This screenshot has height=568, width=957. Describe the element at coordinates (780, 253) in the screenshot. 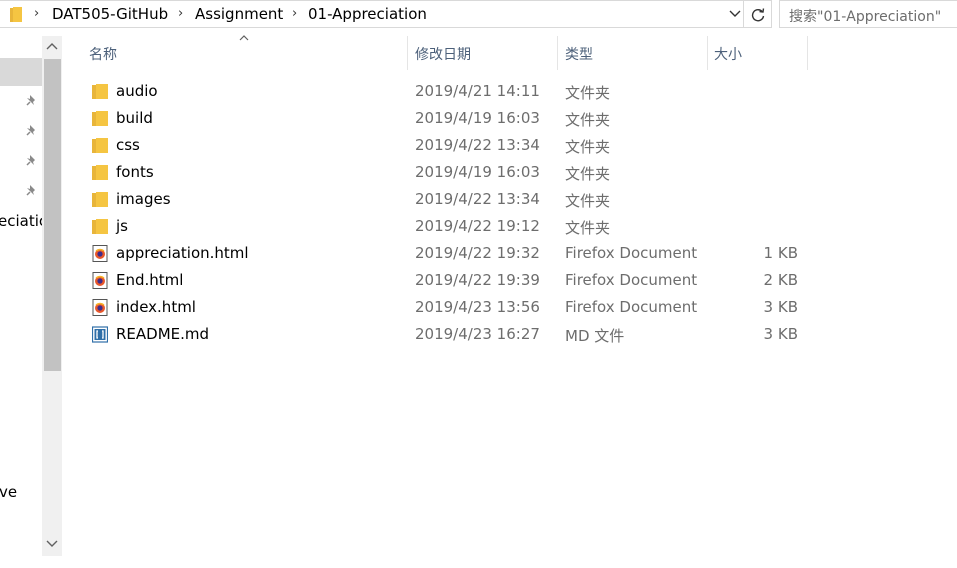

I see `file-size: 1 KB` at that location.